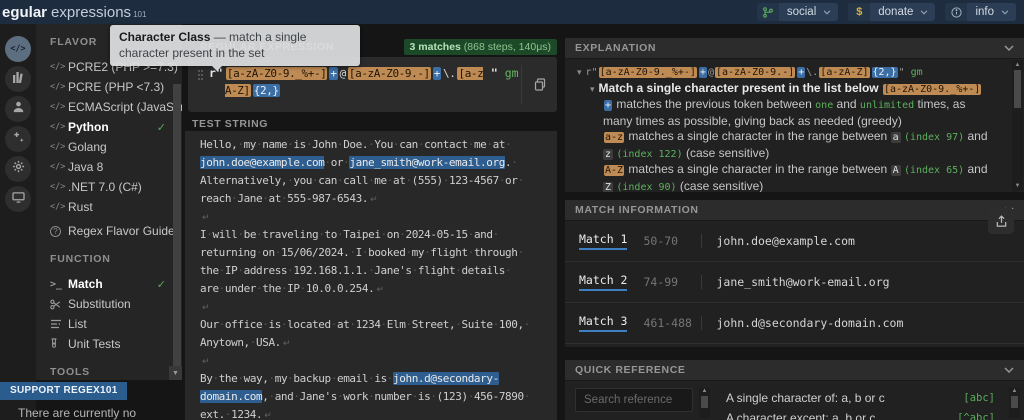  I want to click on code-icon: </>, so click(58, 187).